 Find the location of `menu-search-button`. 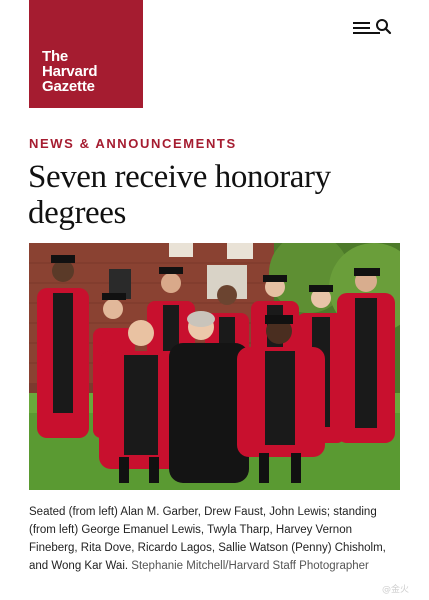

menu-search-button is located at coordinates (372, 28).